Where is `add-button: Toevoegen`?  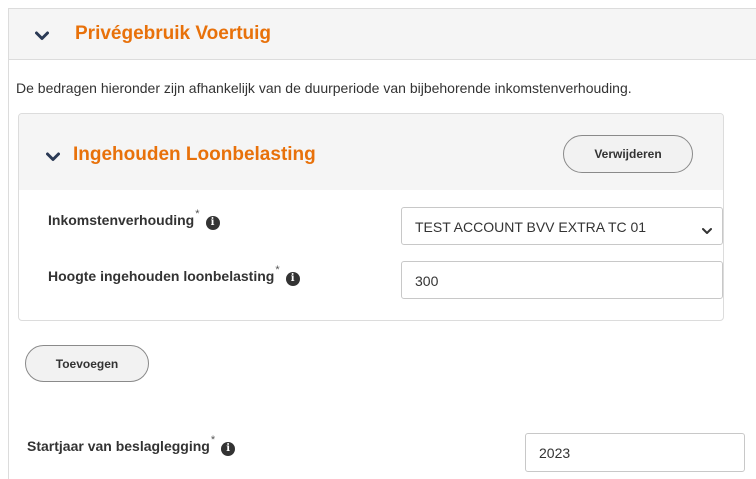 add-button: Toevoegen is located at coordinates (87, 363).